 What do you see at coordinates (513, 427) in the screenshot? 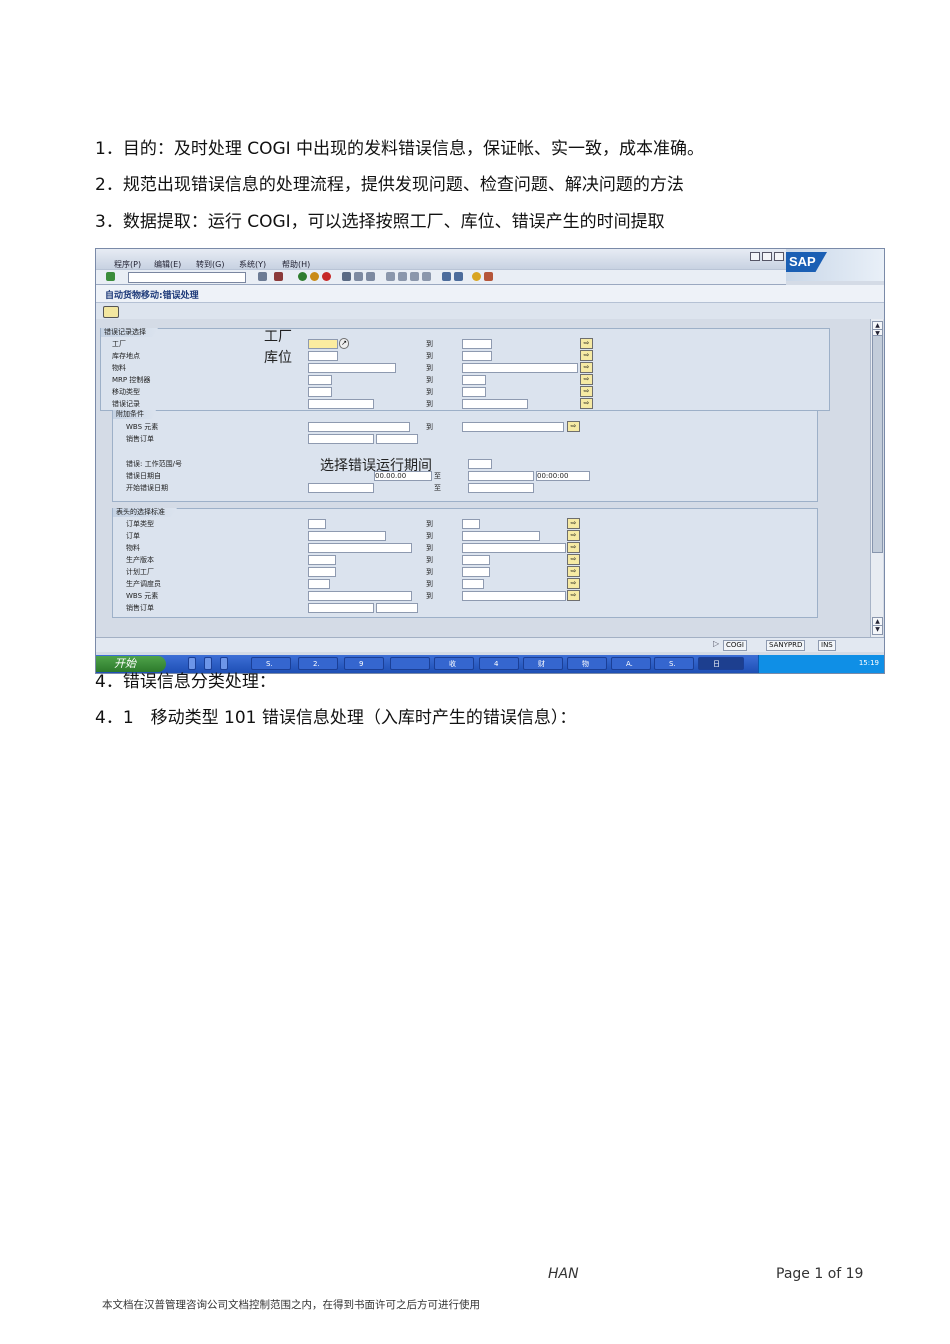
I see `wbs-to-input` at bounding box center [513, 427].